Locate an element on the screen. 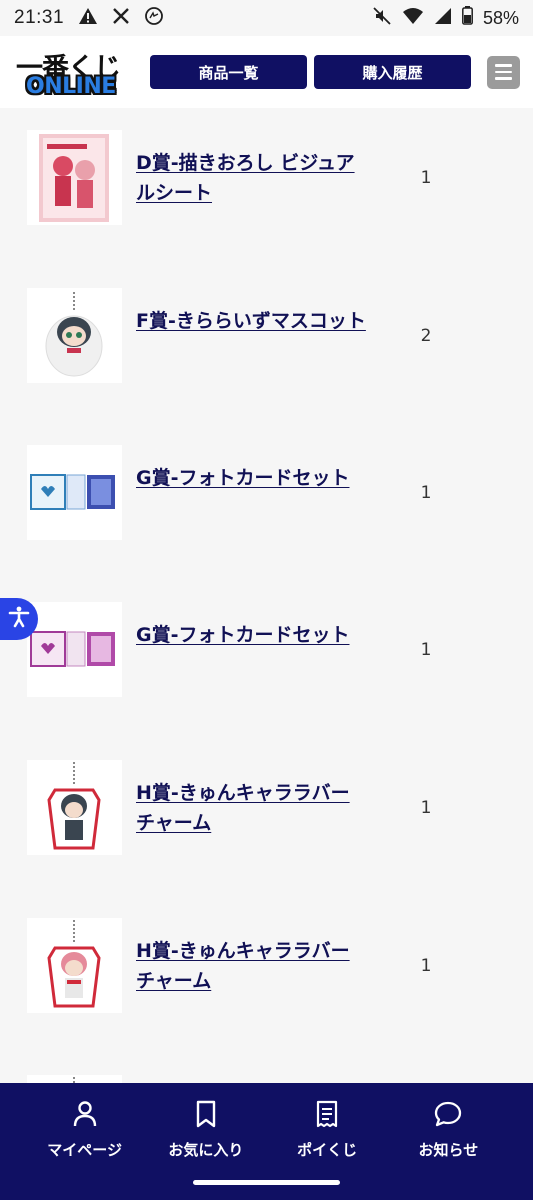 The height and width of the screenshot is (1200, 533). nav-mypage: マイページ is located at coordinates (85, 1149).